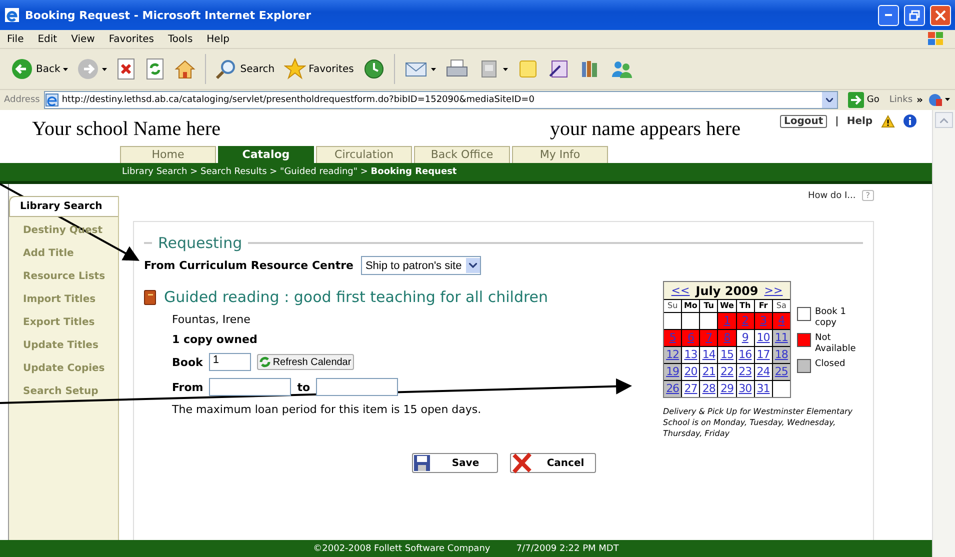  Describe the element at coordinates (909, 121) in the screenshot. I see `info-icon` at that location.